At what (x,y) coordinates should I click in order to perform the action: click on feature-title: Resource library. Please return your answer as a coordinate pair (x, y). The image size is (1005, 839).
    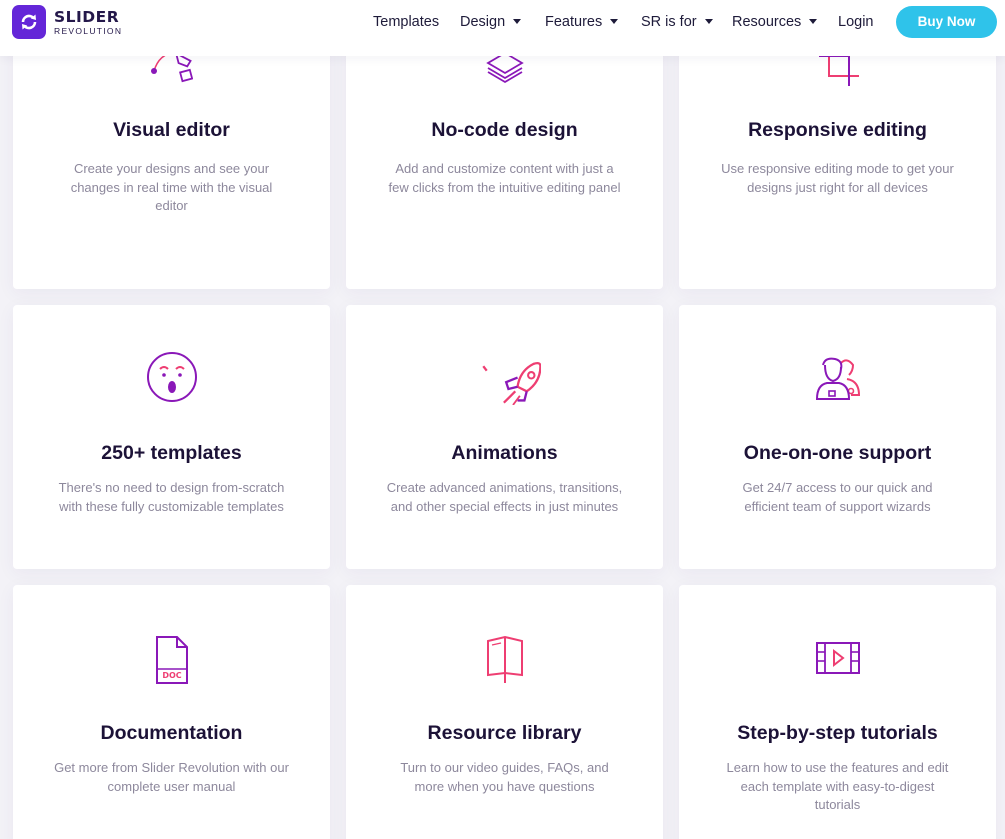
    Looking at the image, I should click on (504, 733).